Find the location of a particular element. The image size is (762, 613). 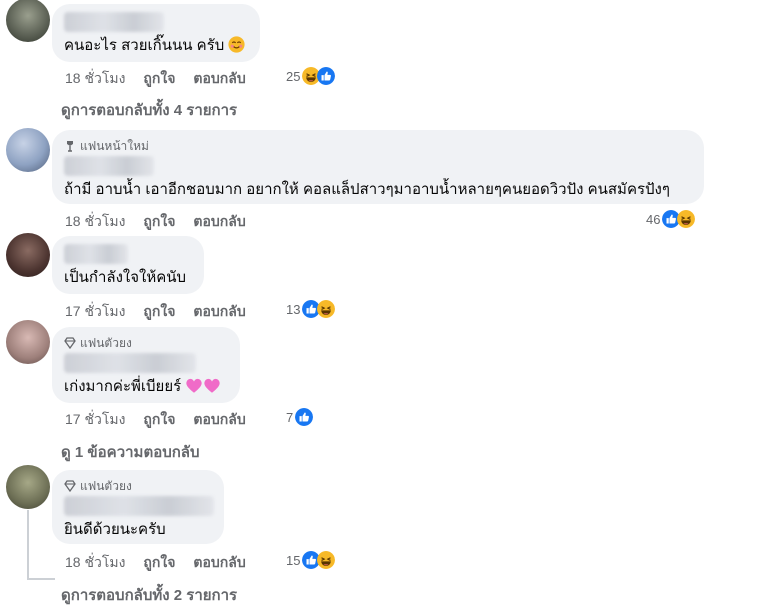

comment-text: คนอะไร สวยเกิ๊นนน ครับ is located at coordinates (144, 45).